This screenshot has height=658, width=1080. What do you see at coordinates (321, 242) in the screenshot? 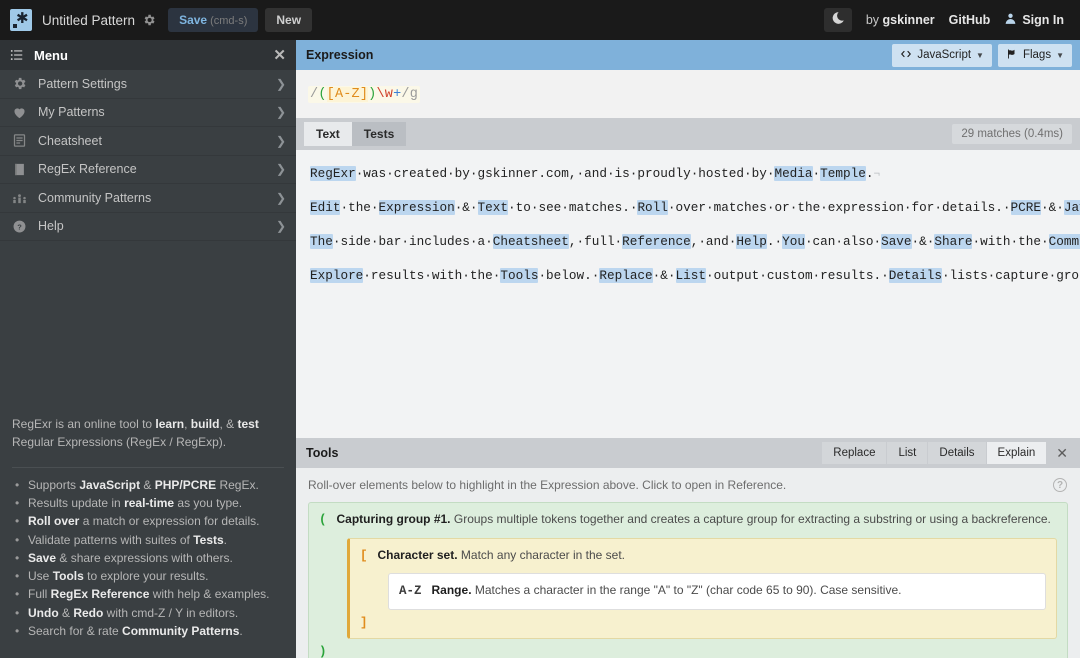
I see `match-highlight: The` at bounding box center [321, 242].